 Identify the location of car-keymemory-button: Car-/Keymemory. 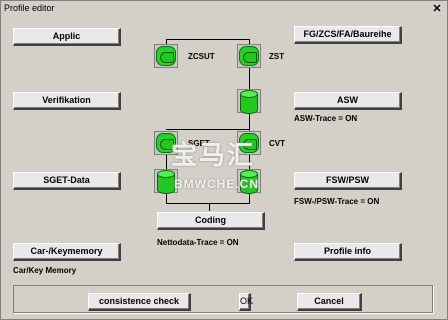
(67, 252).